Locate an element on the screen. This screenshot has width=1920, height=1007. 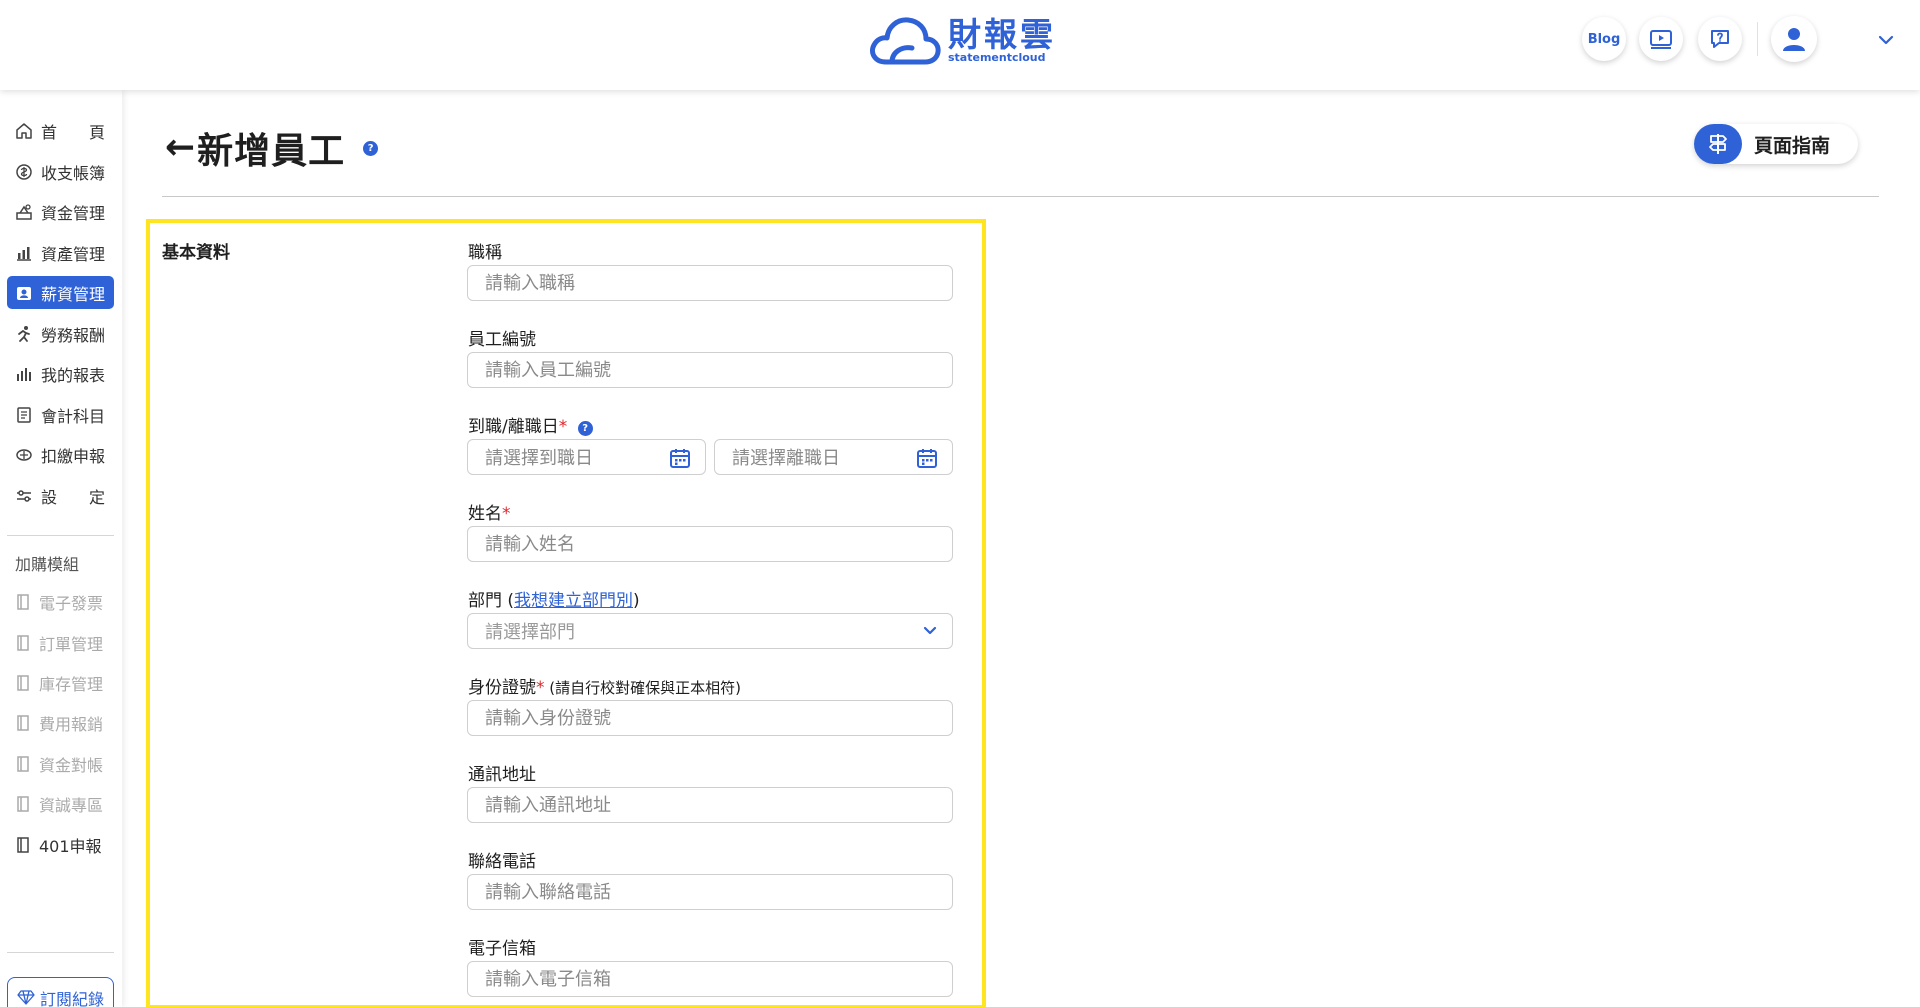
address-input is located at coordinates (710, 805).